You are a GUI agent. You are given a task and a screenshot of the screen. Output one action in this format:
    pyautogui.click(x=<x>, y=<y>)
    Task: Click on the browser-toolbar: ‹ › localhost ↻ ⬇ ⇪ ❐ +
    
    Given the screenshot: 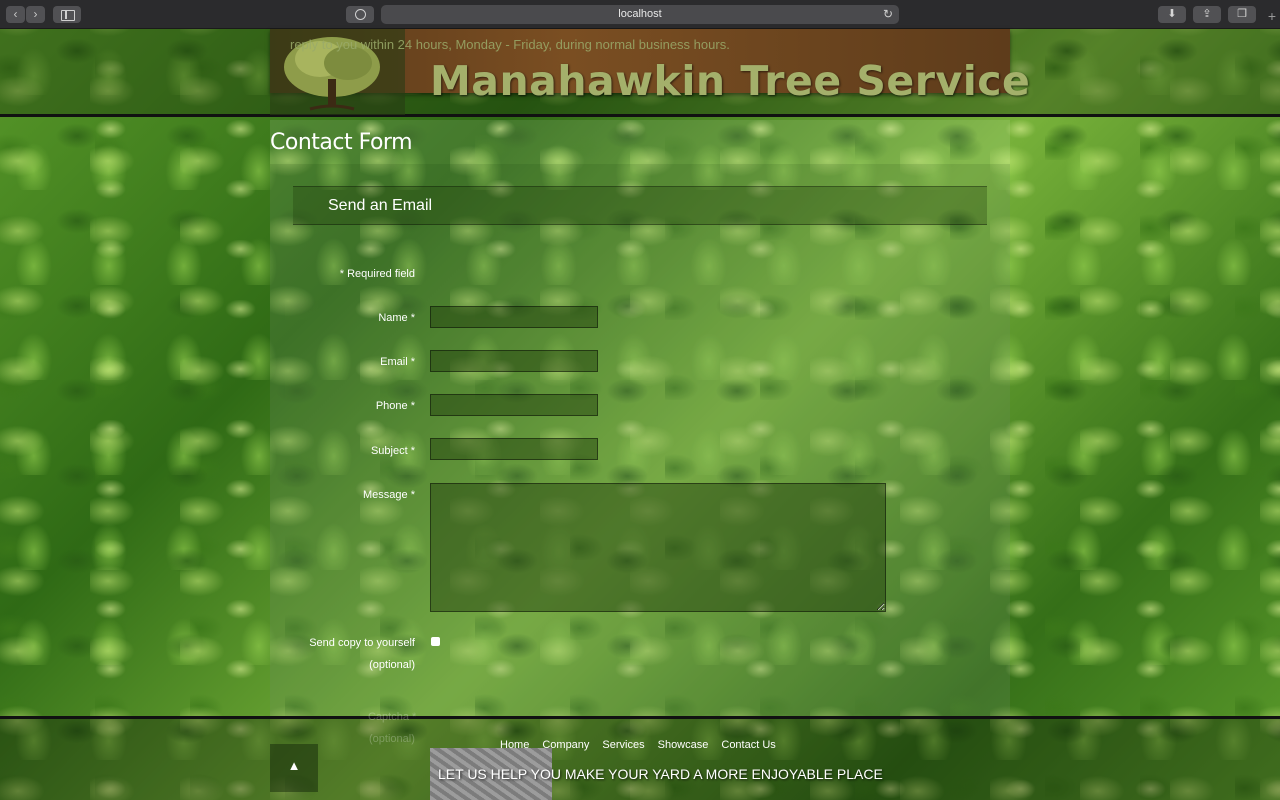 What is the action you would take?
    pyautogui.click(x=640, y=14)
    